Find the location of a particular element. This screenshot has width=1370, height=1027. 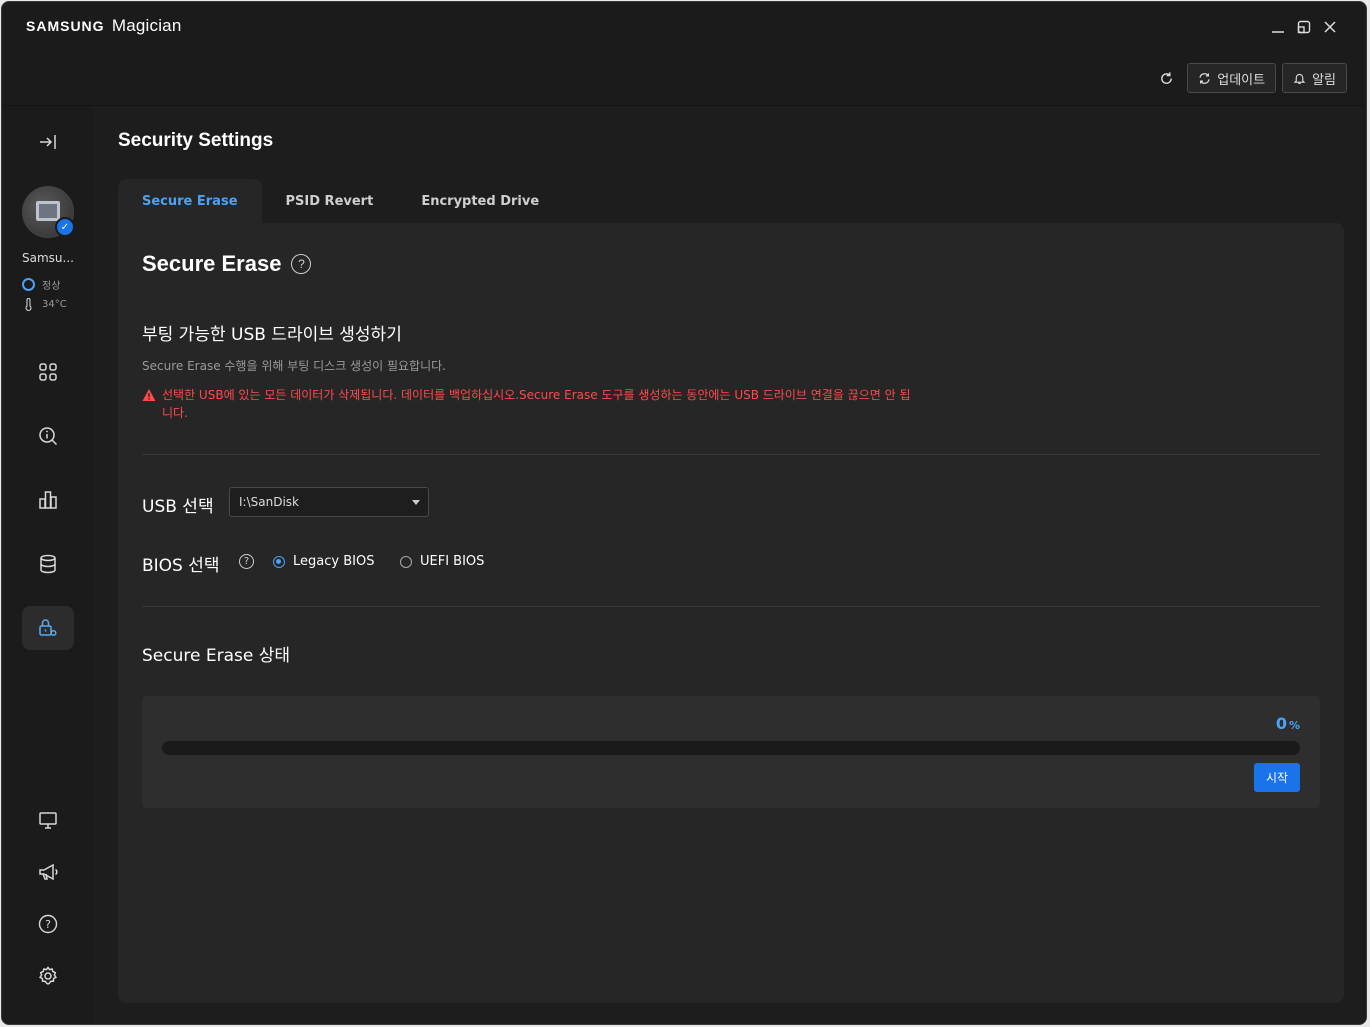

refresh-button is located at coordinates (1166, 78).